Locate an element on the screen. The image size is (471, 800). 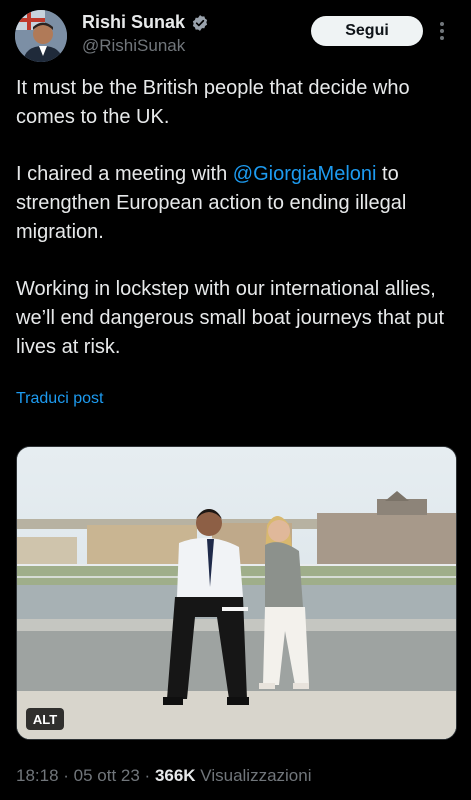
follow-button: Segui is located at coordinates (367, 31).